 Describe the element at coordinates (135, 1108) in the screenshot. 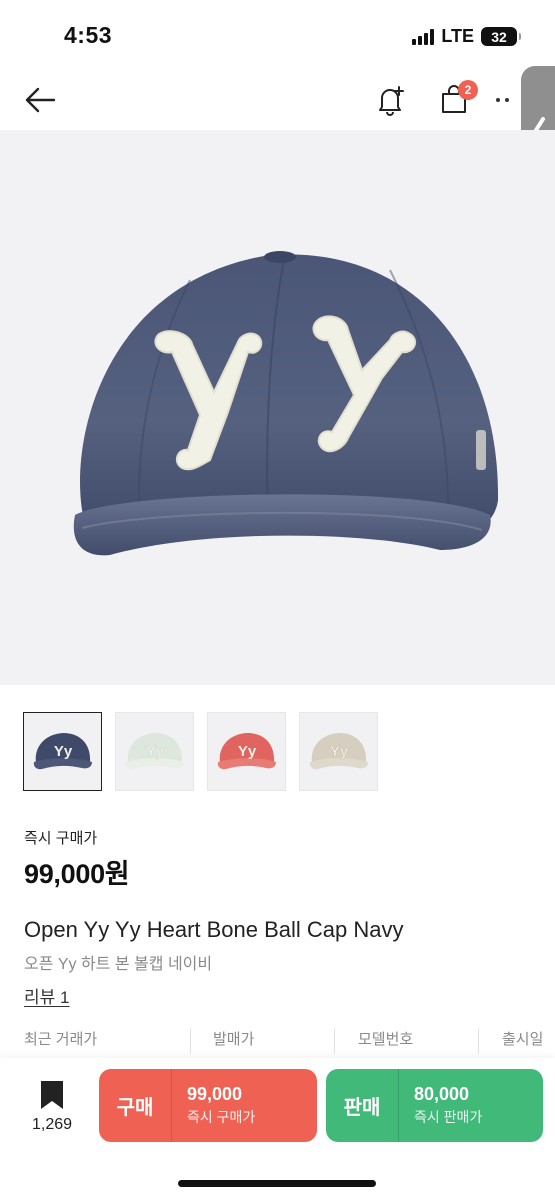

I see `buy-label: 구매` at that location.